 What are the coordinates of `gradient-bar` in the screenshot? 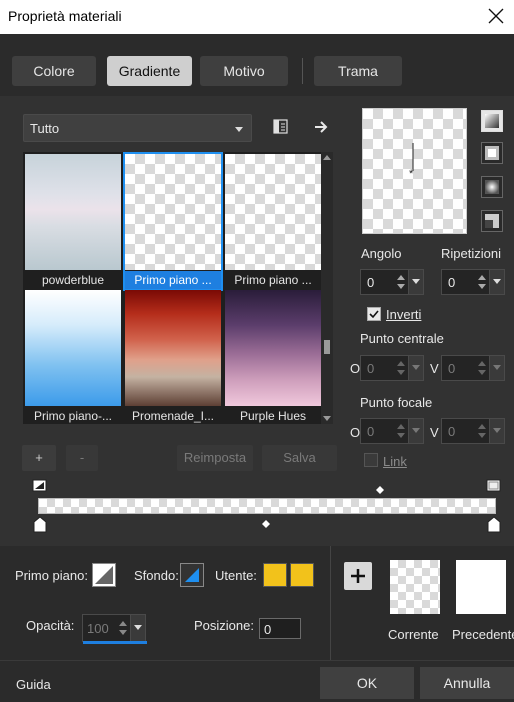 It's located at (267, 506).